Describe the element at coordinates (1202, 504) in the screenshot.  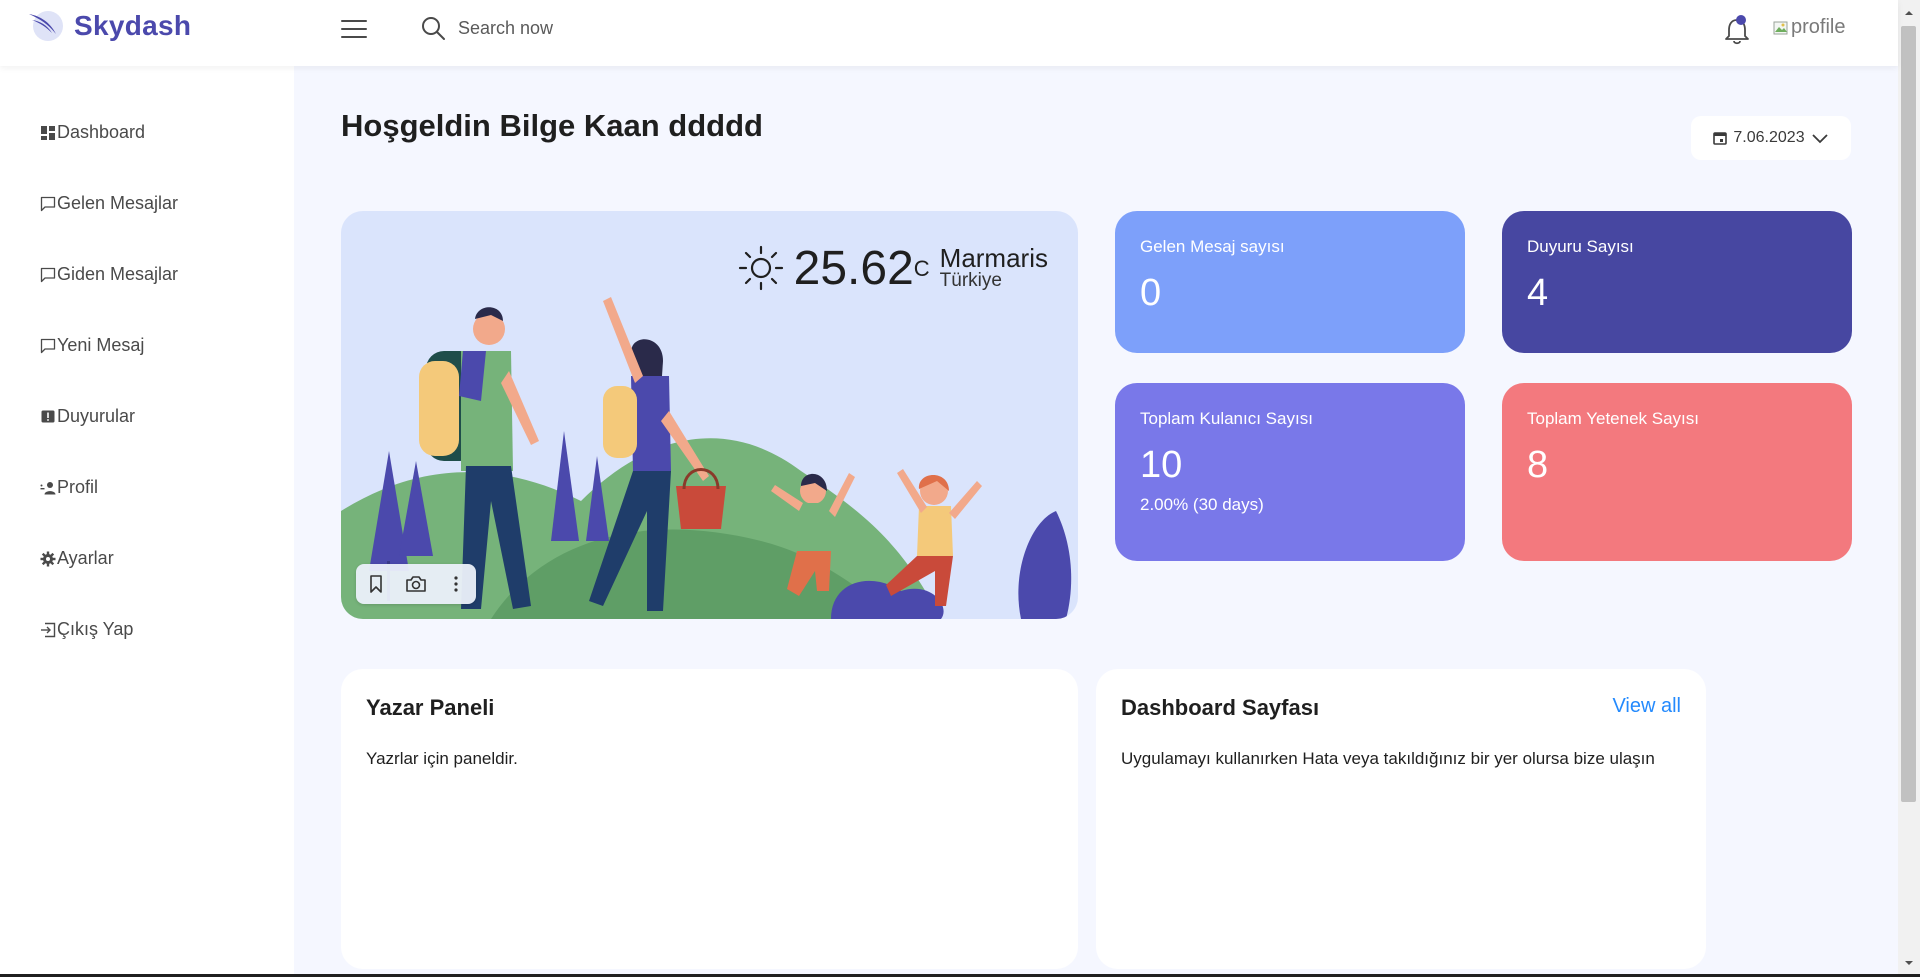
I see `stat-subtext: 2.00% (30 days)` at that location.